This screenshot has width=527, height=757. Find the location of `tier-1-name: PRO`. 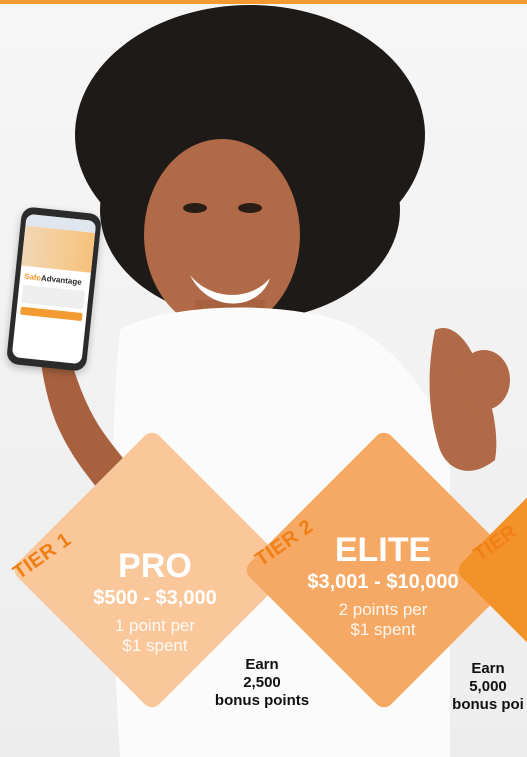

tier-1-name: PRO is located at coordinates (155, 566).